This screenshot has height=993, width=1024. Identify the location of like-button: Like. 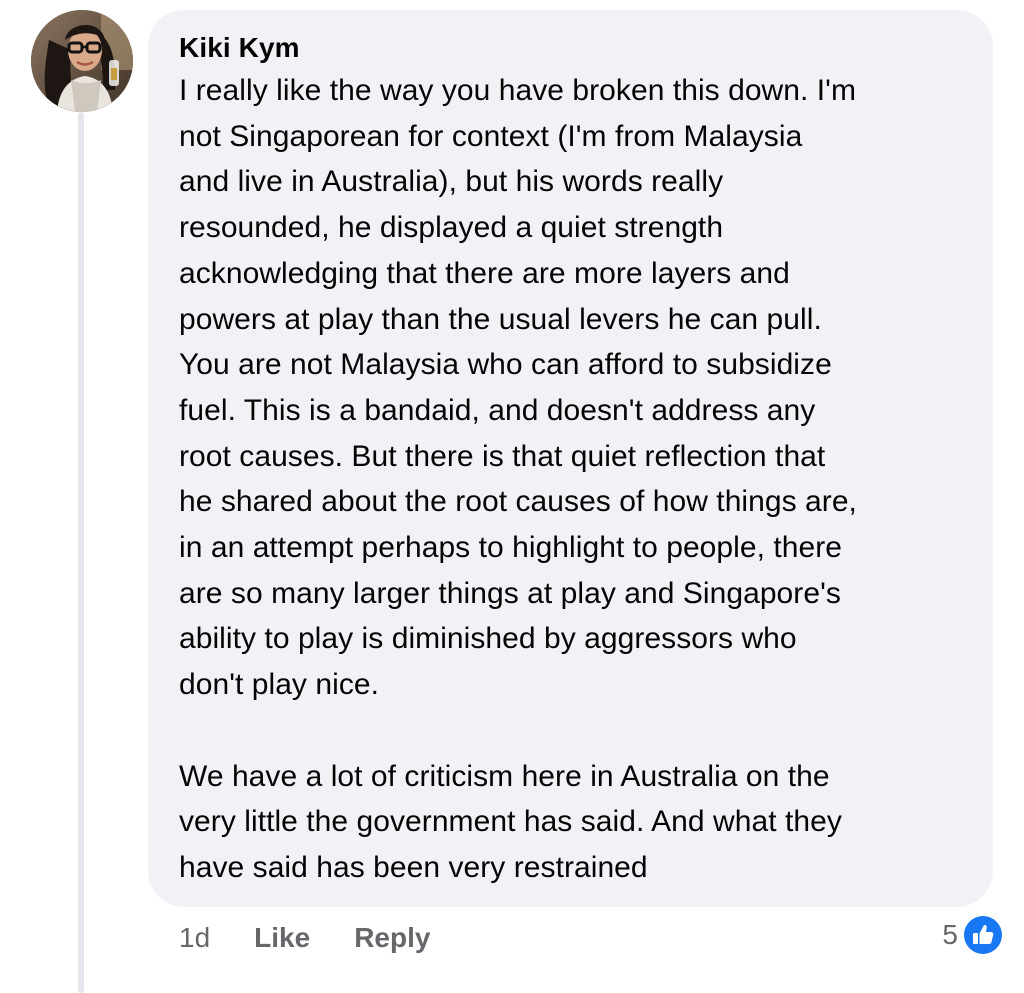
(282, 938).